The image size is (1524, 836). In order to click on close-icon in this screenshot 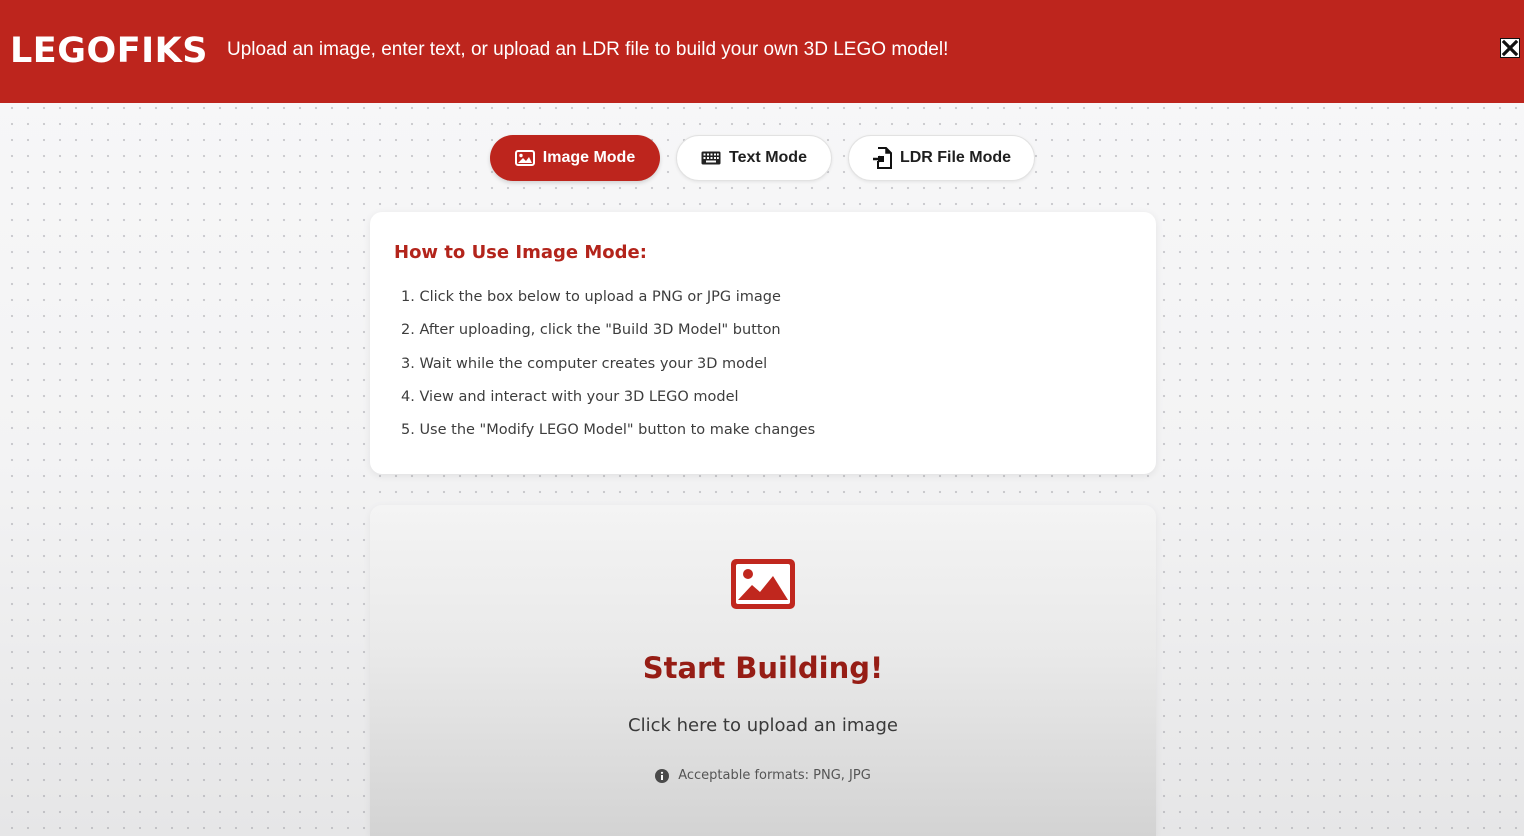, I will do `click(1510, 48)`.